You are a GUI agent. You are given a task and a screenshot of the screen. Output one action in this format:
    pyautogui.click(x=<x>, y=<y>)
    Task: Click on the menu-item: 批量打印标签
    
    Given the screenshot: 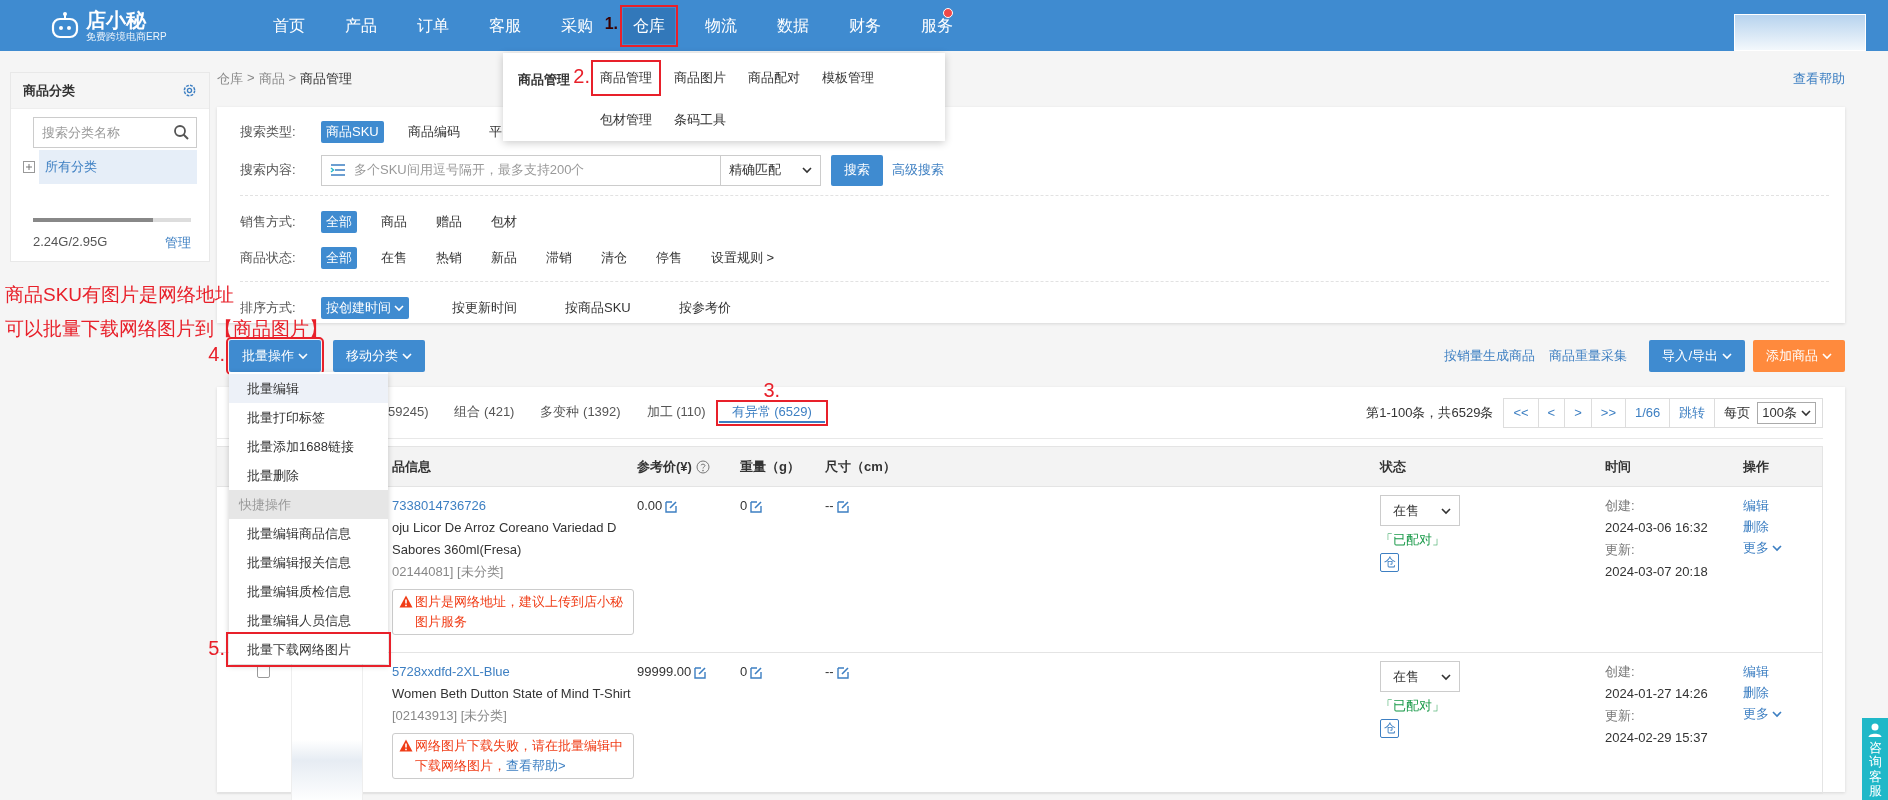 What is the action you would take?
    pyautogui.click(x=308, y=417)
    